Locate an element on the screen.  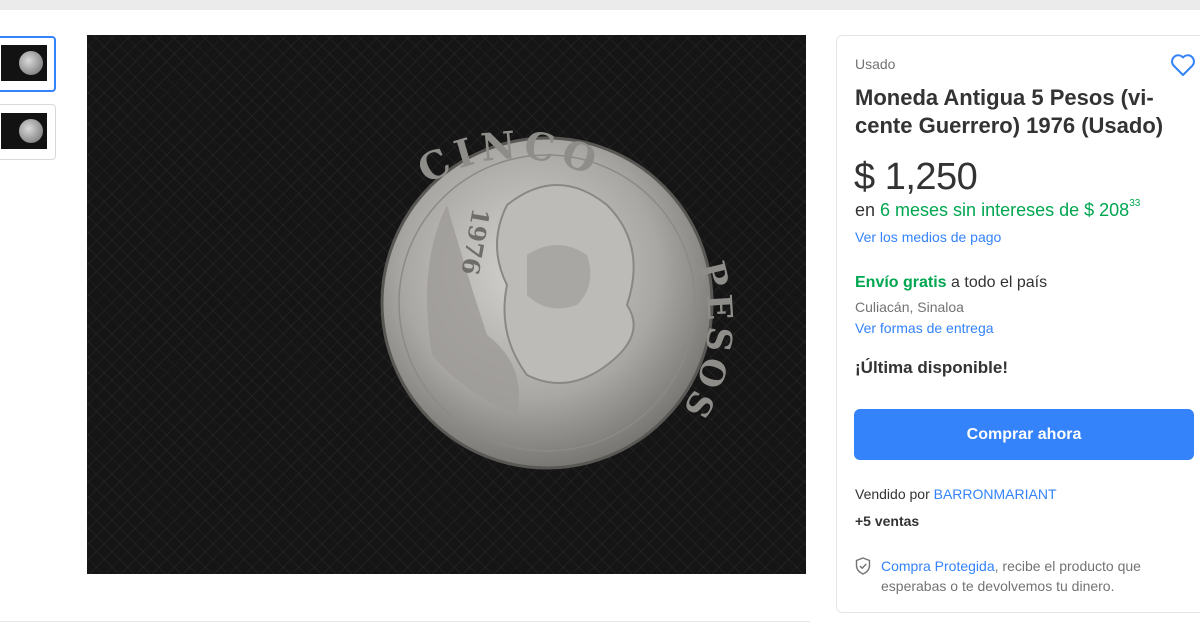
payment-methods-link: Ver los medios de pago is located at coordinates (928, 237).